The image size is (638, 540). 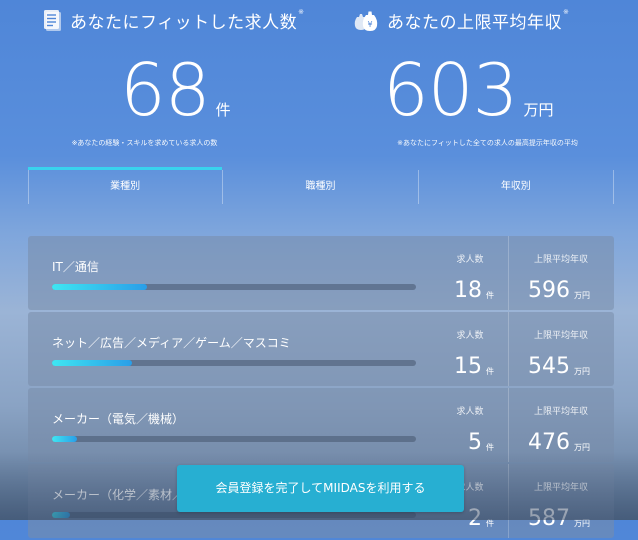 What do you see at coordinates (52, 20) in the screenshot?
I see `document-icon` at bounding box center [52, 20].